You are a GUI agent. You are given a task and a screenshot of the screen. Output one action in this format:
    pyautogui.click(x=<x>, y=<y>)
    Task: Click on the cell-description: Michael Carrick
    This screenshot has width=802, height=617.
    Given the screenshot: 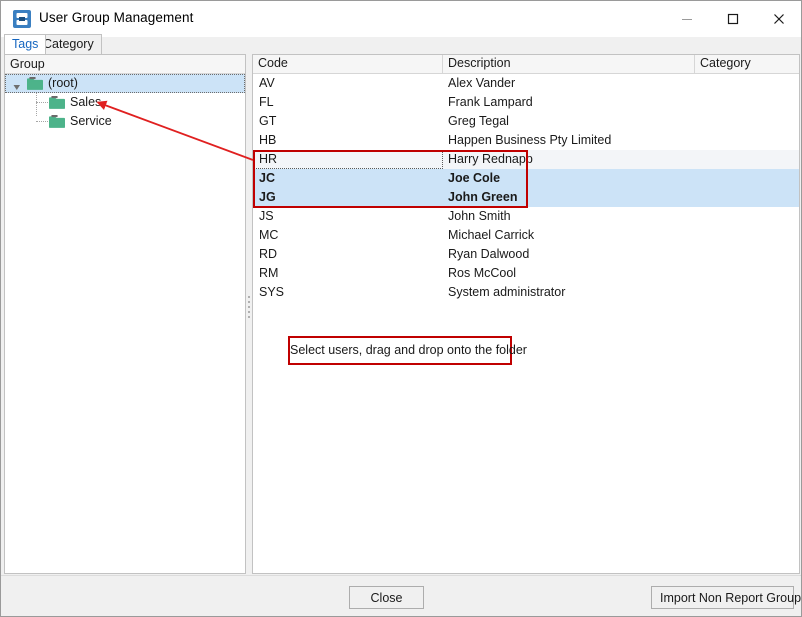 What is the action you would take?
    pyautogui.click(x=491, y=235)
    